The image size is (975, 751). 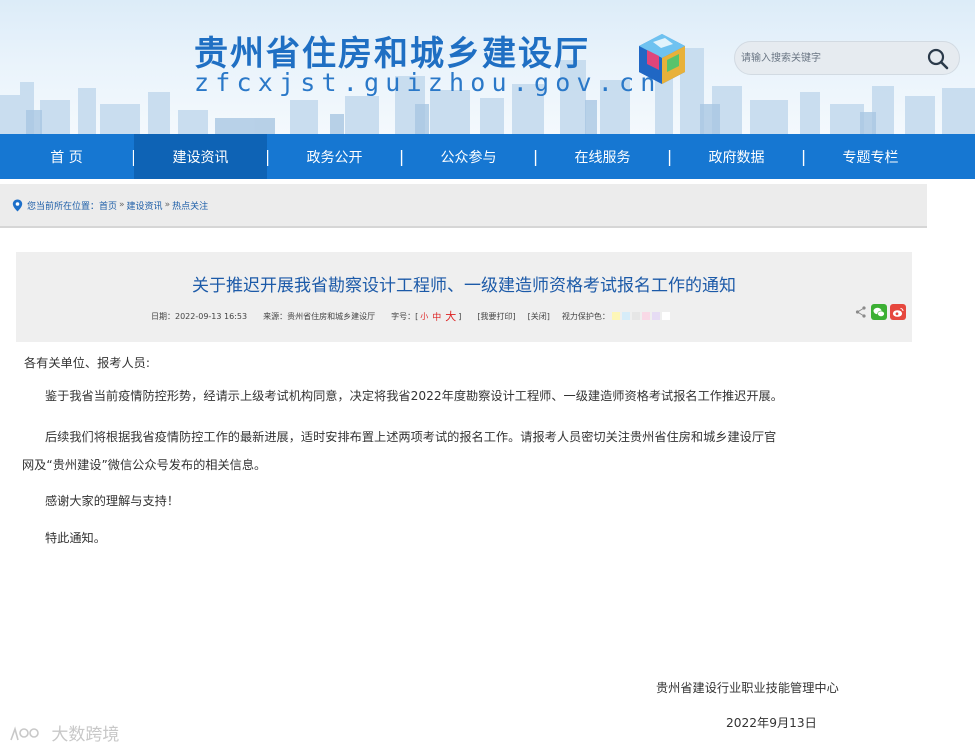 What do you see at coordinates (938, 59) in the screenshot?
I see `search-icon` at bounding box center [938, 59].